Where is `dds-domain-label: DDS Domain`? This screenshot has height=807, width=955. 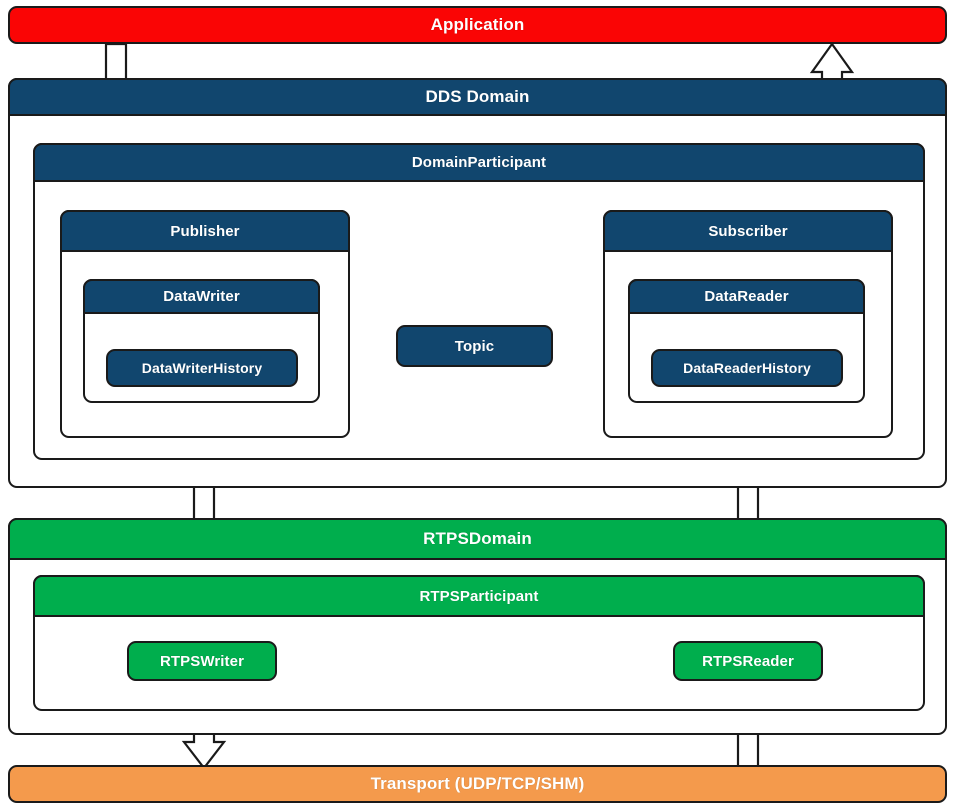 dds-domain-label: DDS Domain is located at coordinates (477, 96).